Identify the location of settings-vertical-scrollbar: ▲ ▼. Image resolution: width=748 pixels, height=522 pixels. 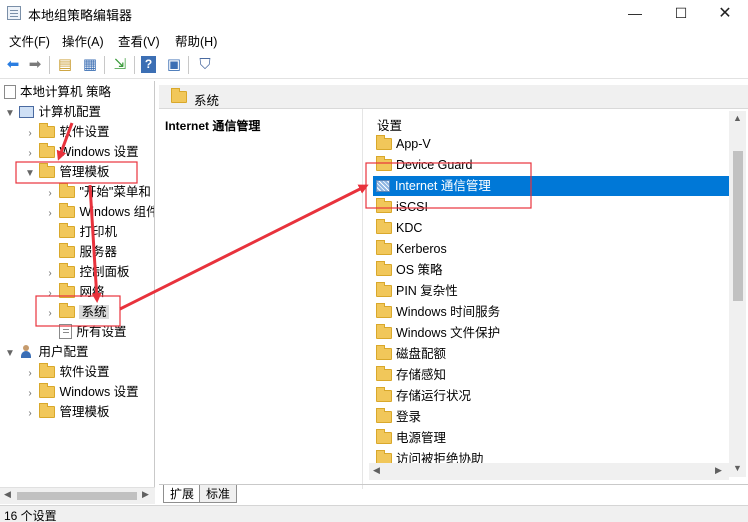
(737, 294).